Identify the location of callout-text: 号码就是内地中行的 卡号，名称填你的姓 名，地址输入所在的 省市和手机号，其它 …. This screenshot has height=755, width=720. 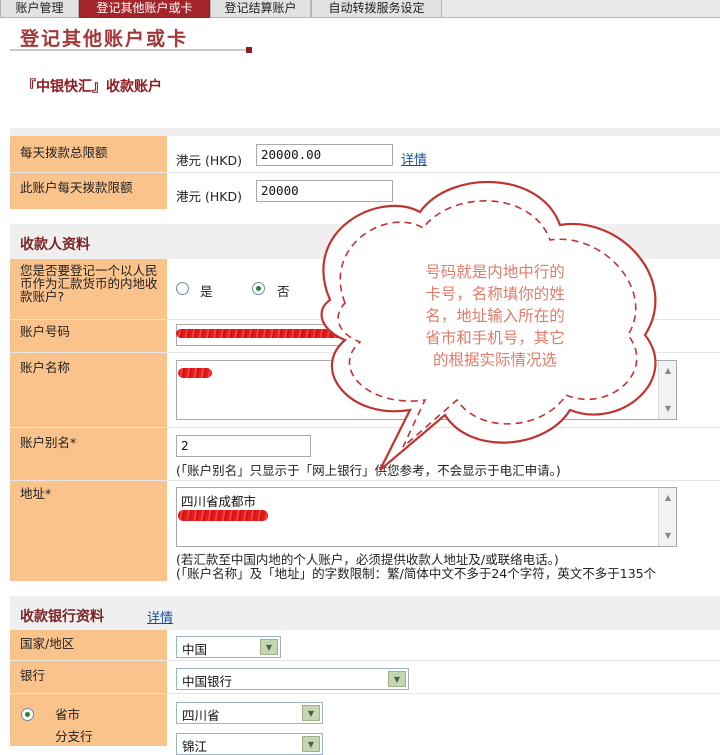
(495, 316).